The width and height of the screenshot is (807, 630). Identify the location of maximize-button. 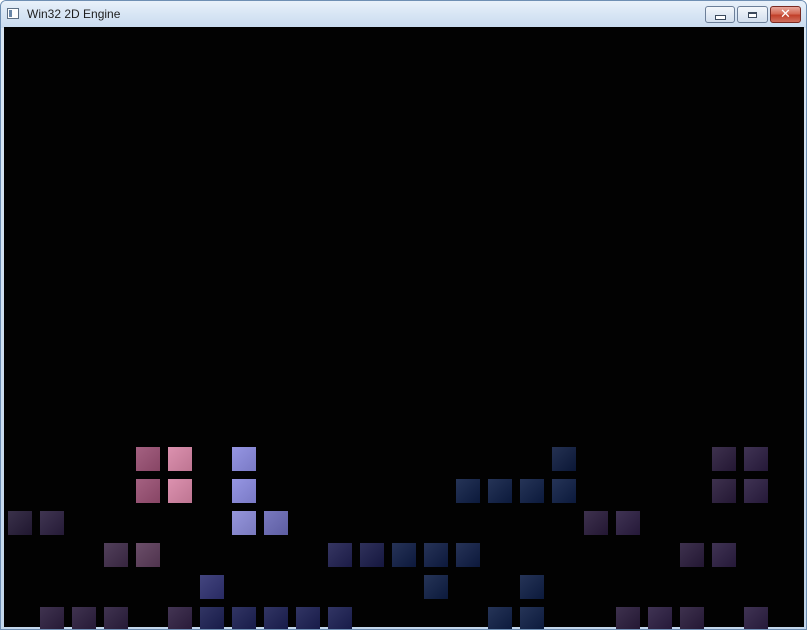
(752, 14).